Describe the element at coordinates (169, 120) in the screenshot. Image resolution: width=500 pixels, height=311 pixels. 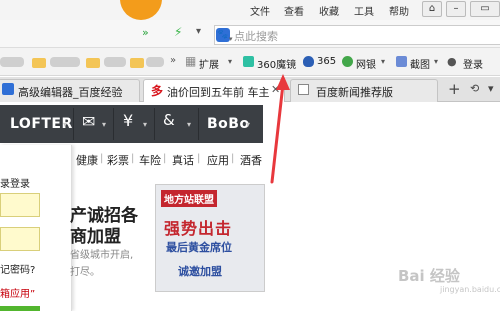
I see `community-icon: &` at that location.